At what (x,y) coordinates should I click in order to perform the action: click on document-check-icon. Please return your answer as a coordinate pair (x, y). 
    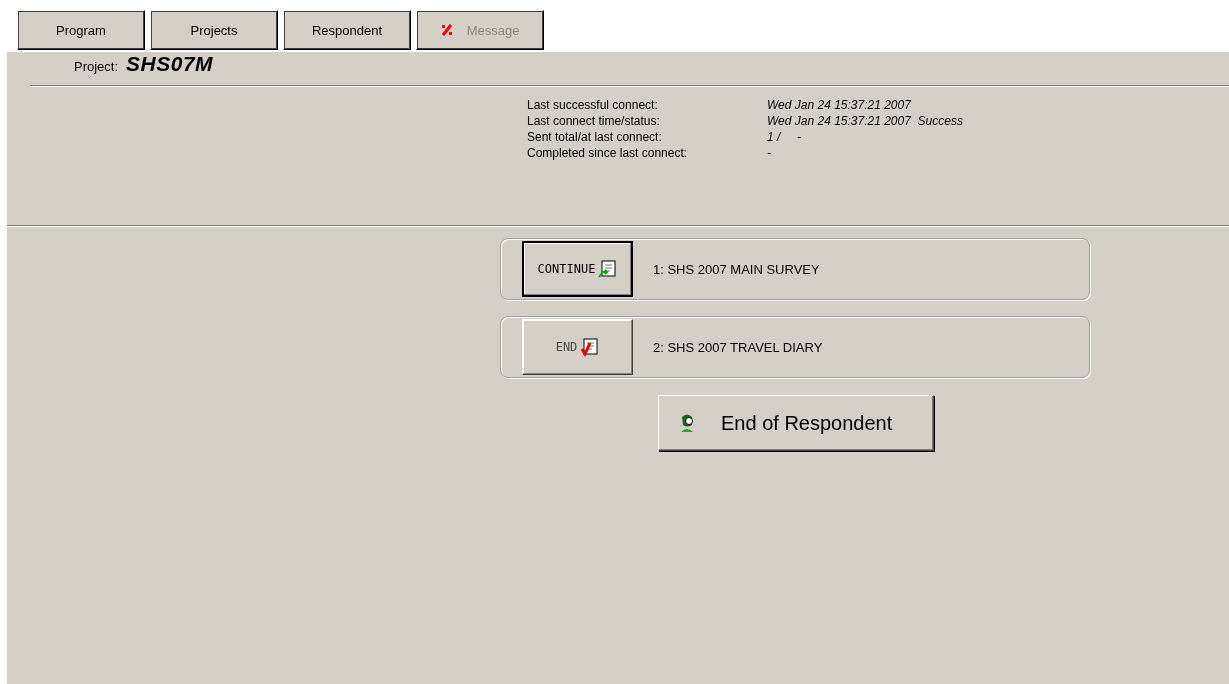
    Looking at the image, I should click on (589, 347).